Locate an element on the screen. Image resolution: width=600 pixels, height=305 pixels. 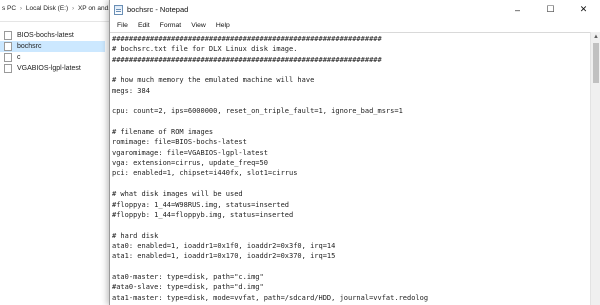
notepad-icon is located at coordinates (118, 9).